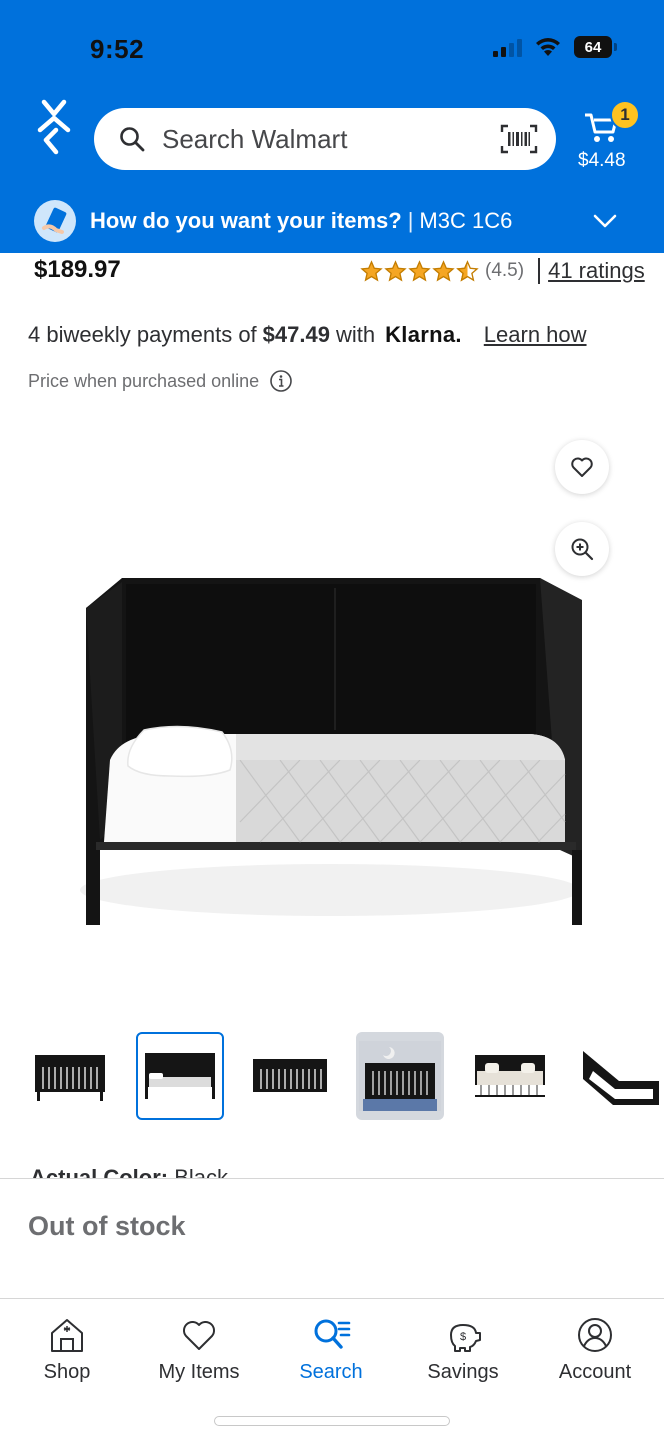  I want to click on color-value: Black, so click(201, 1171).